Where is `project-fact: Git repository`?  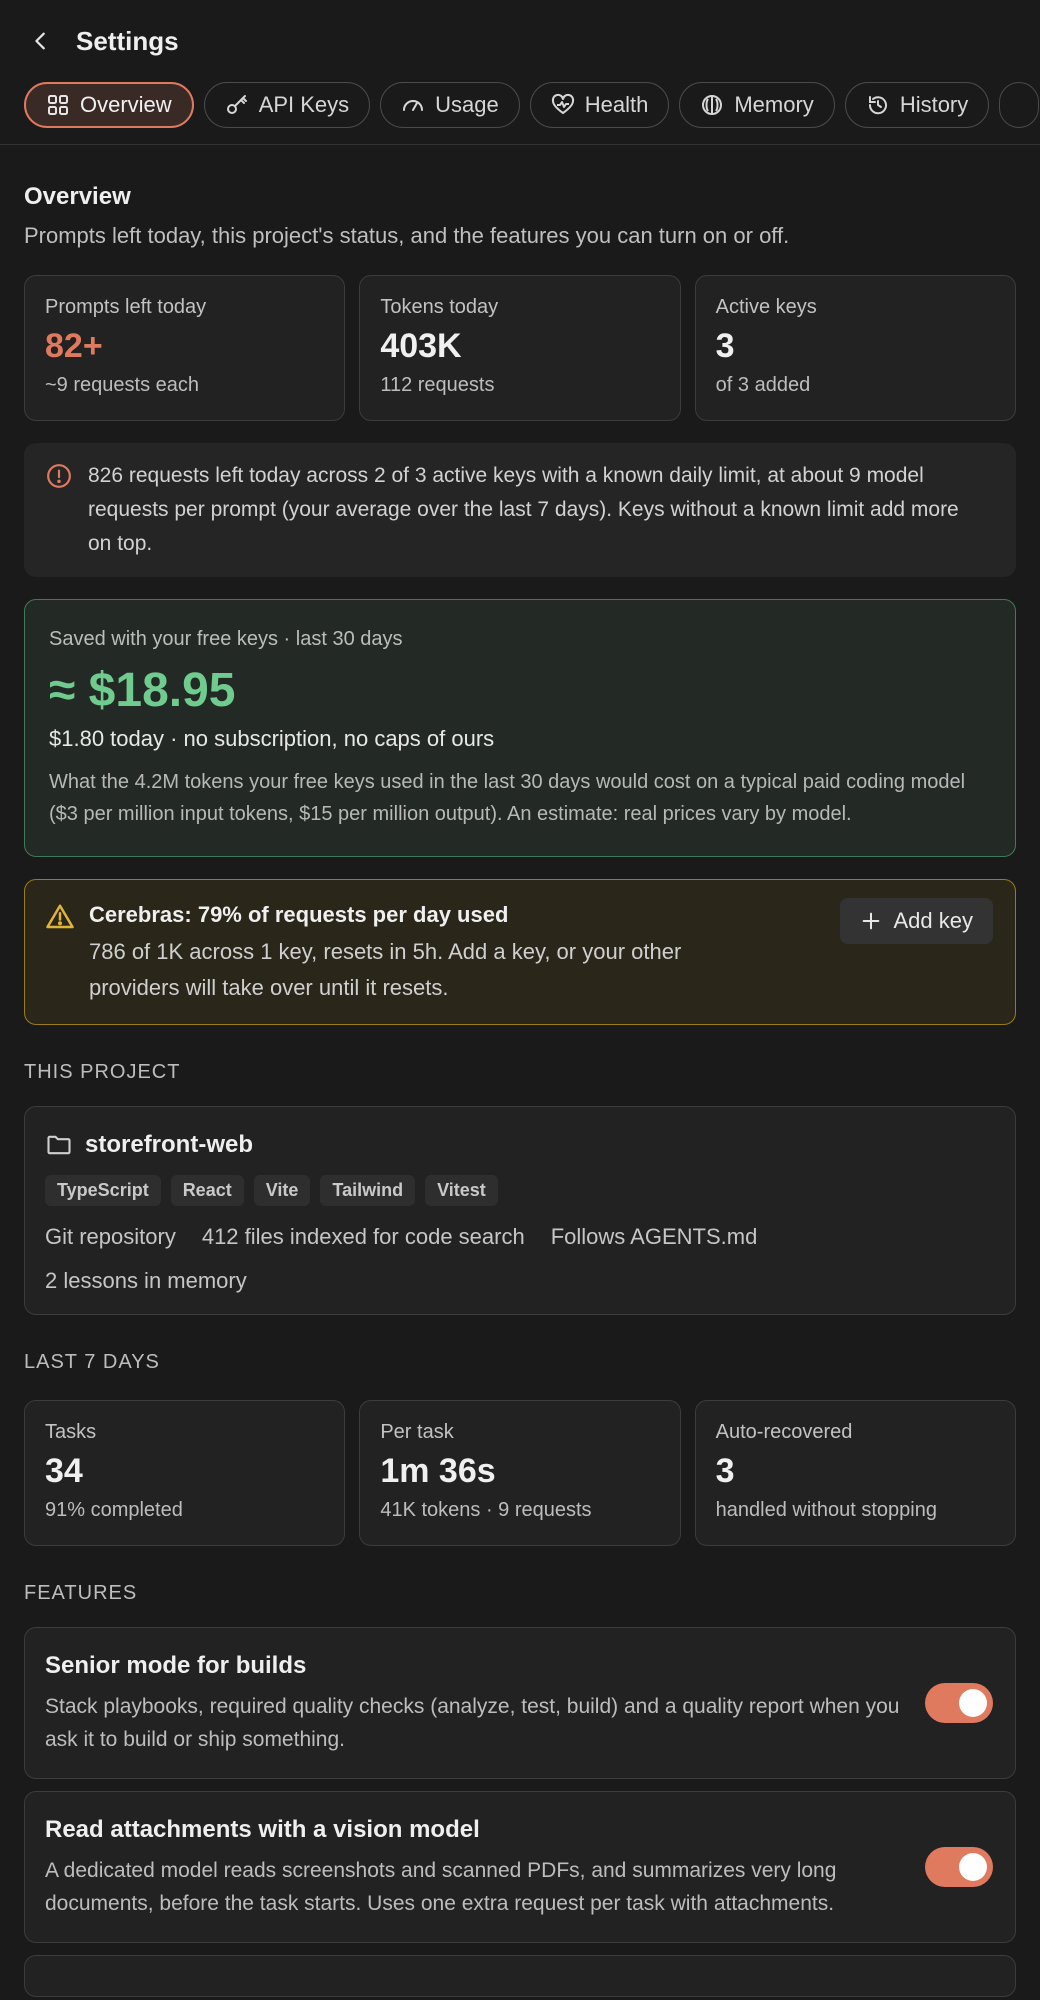 project-fact: Git repository is located at coordinates (110, 1236).